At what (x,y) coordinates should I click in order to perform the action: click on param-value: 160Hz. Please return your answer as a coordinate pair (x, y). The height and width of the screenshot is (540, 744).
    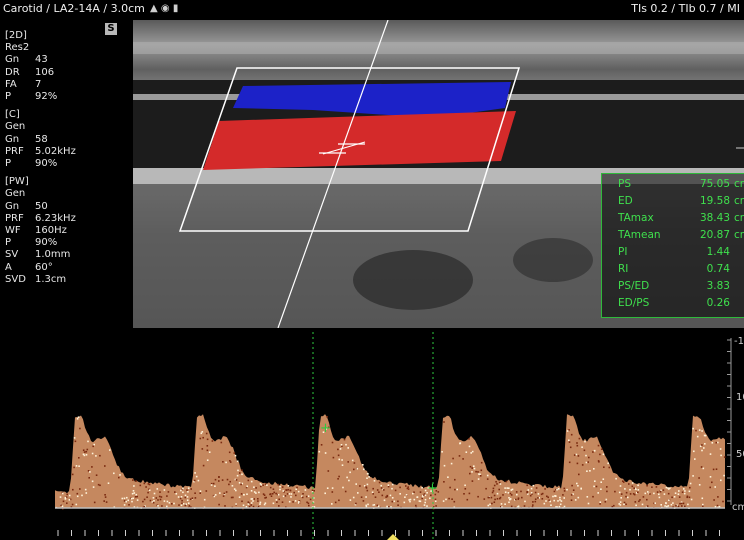
    Looking at the image, I should click on (51, 231).